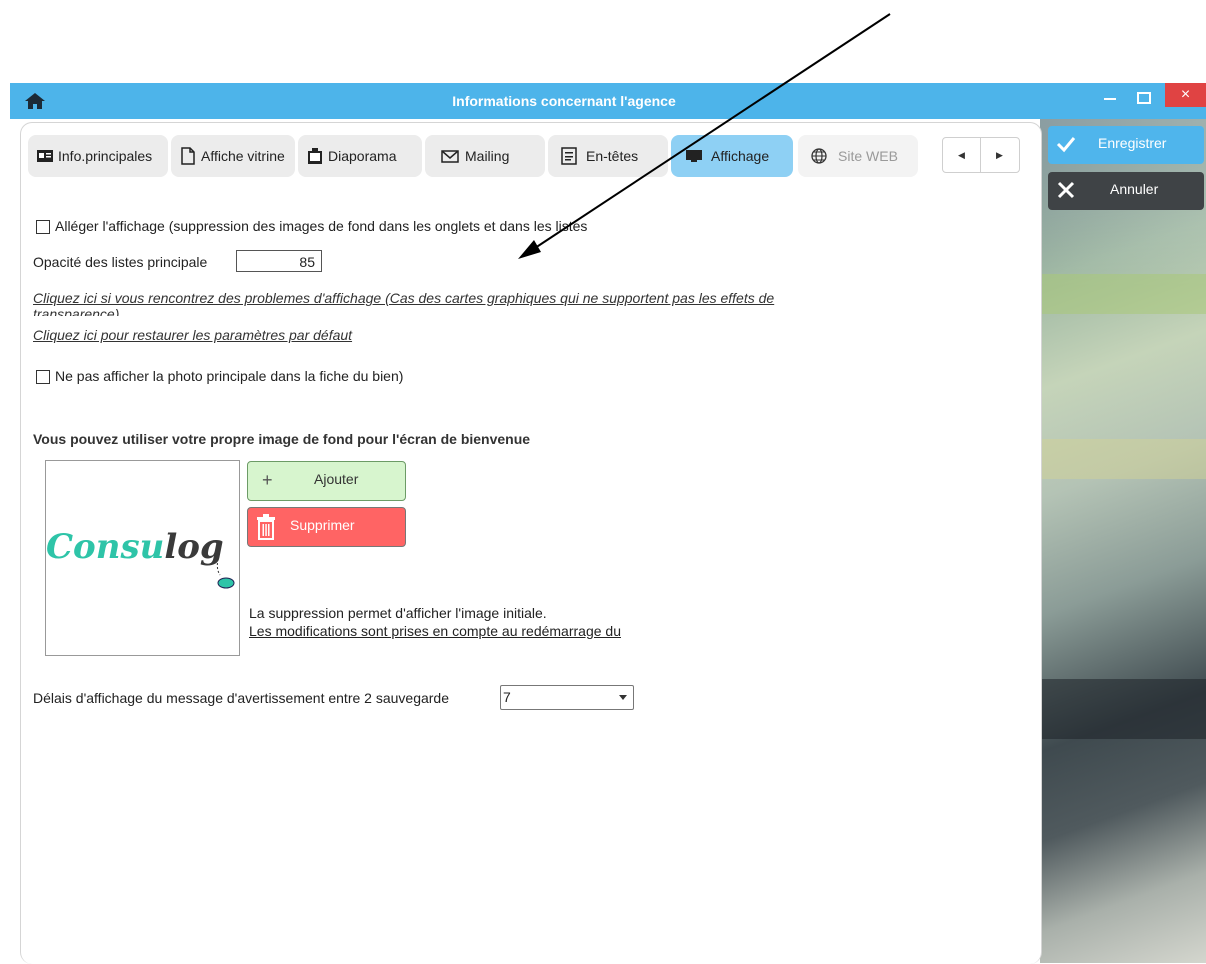 The height and width of the screenshot is (964, 1206). What do you see at coordinates (120, 262) in the screenshot?
I see `opacity-label: Opacité des listes principale` at bounding box center [120, 262].